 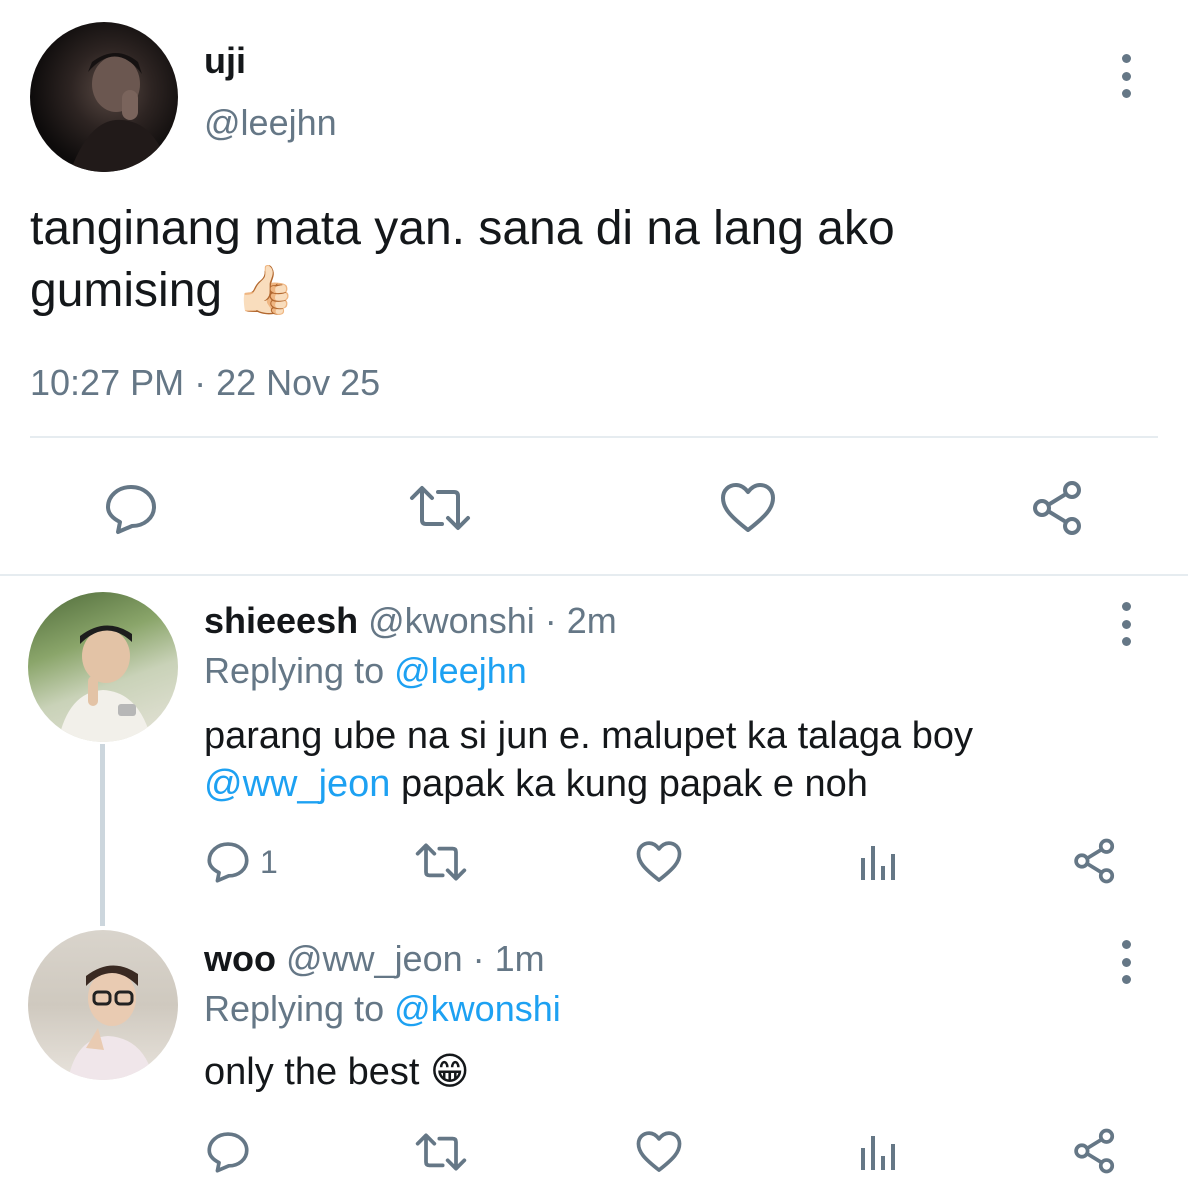 I want to click on reply-text-body: only the best, so click(x=312, y=1072).